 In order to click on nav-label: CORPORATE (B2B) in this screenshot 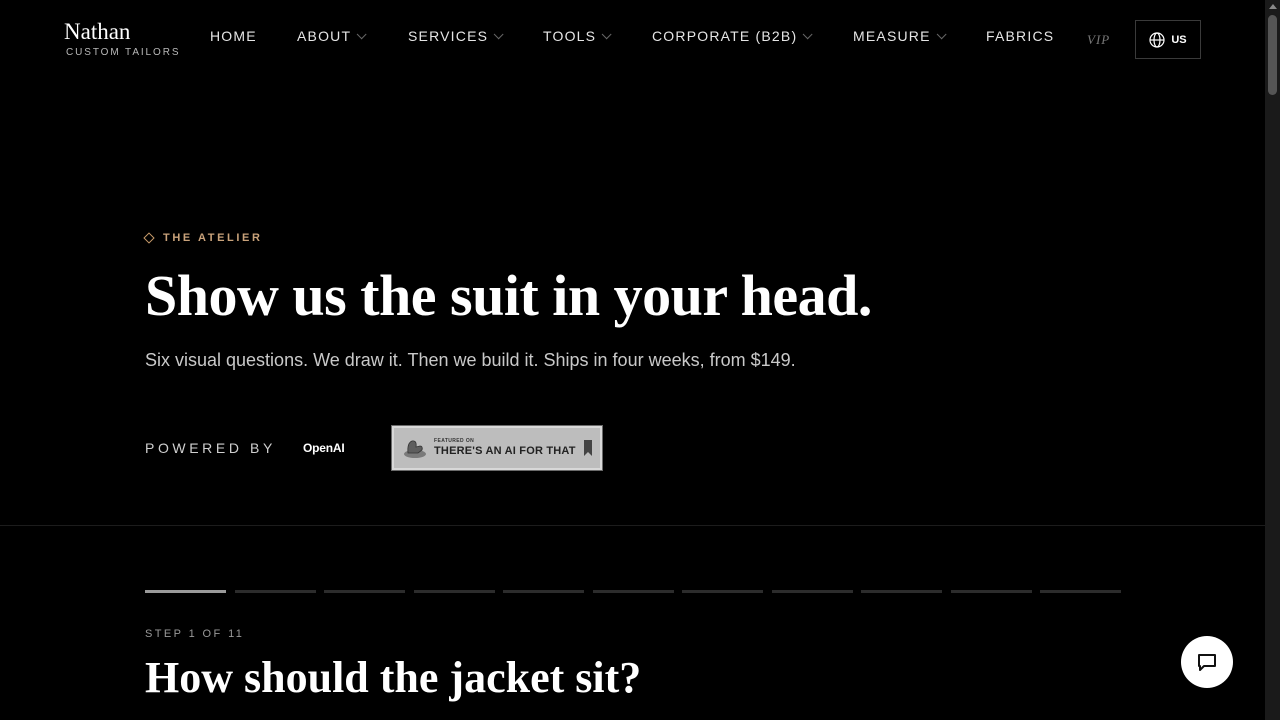, I will do `click(725, 36)`.